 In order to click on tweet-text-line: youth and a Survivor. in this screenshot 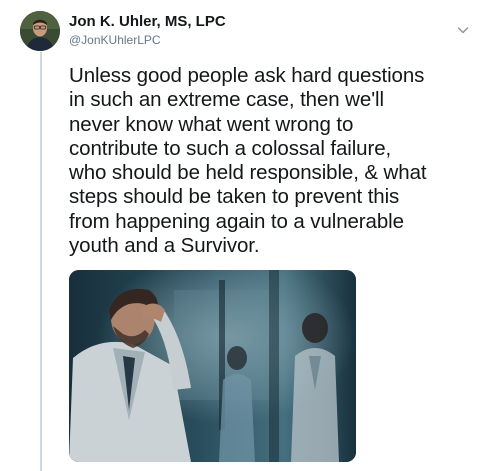, I will do `click(164, 246)`.